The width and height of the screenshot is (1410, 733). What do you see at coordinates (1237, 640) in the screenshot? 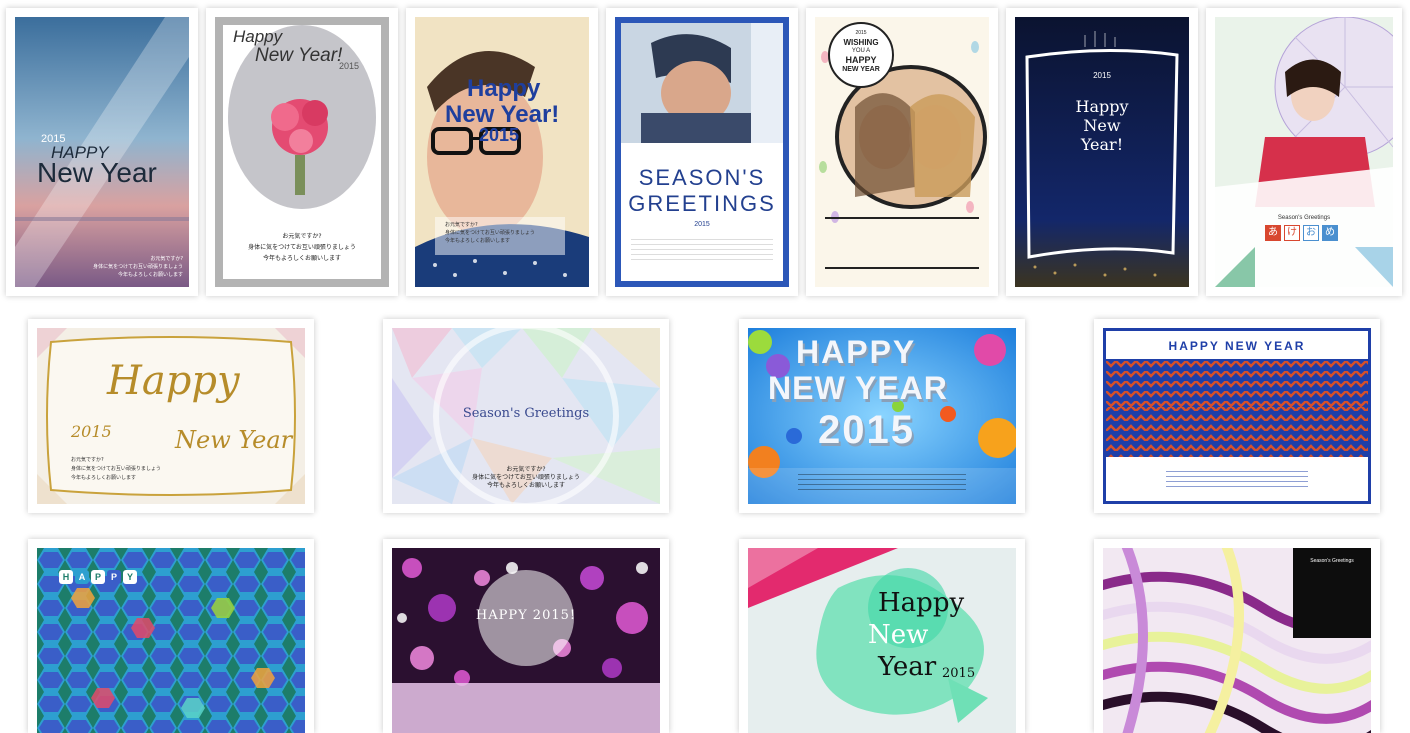
I see `card-artwork: Season's Greetings` at bounding box center [1237, 640].